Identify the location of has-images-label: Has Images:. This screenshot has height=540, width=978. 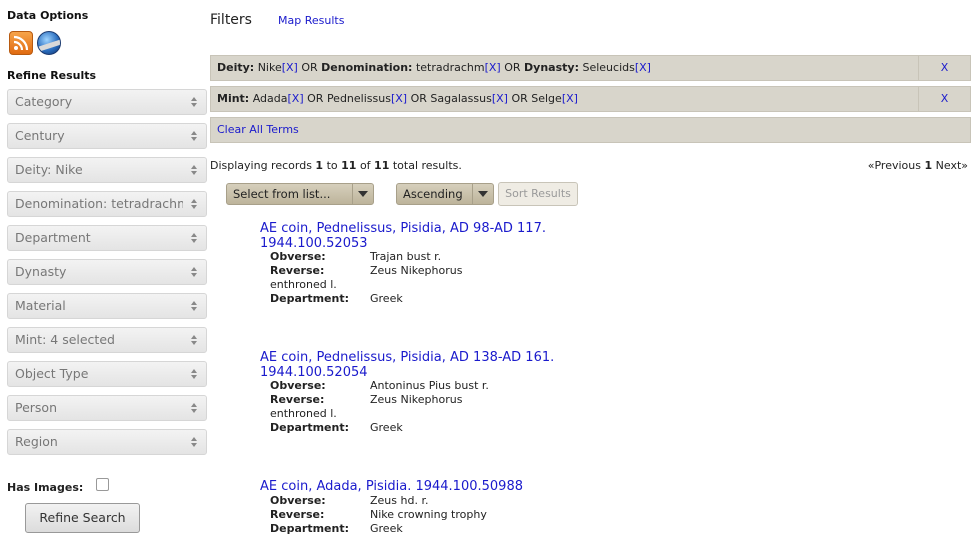
(45, 487).